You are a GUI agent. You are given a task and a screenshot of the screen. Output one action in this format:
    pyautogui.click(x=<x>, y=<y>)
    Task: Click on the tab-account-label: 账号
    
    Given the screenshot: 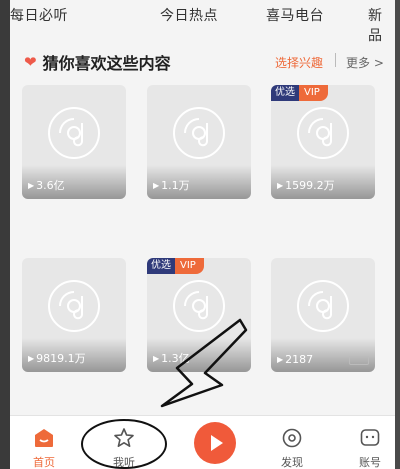 What is the action you would take?
    pyautogui.click(x=370, y=462)
    